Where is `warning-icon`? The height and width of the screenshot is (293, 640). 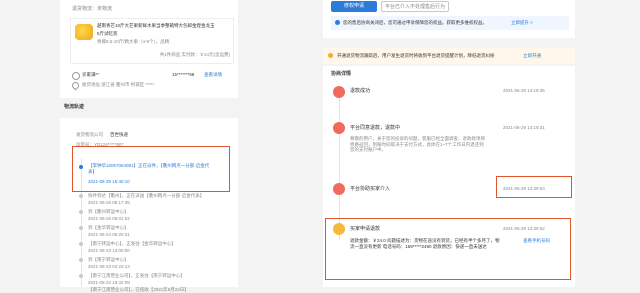
warning-icon is located at coordinates (330, 55).